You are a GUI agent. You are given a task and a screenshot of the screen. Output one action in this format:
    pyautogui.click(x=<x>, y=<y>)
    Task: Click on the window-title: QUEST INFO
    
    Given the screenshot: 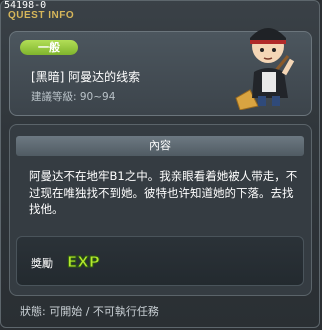 What is the action you would take?
    pyautogui.click(x=41, y=15)
    